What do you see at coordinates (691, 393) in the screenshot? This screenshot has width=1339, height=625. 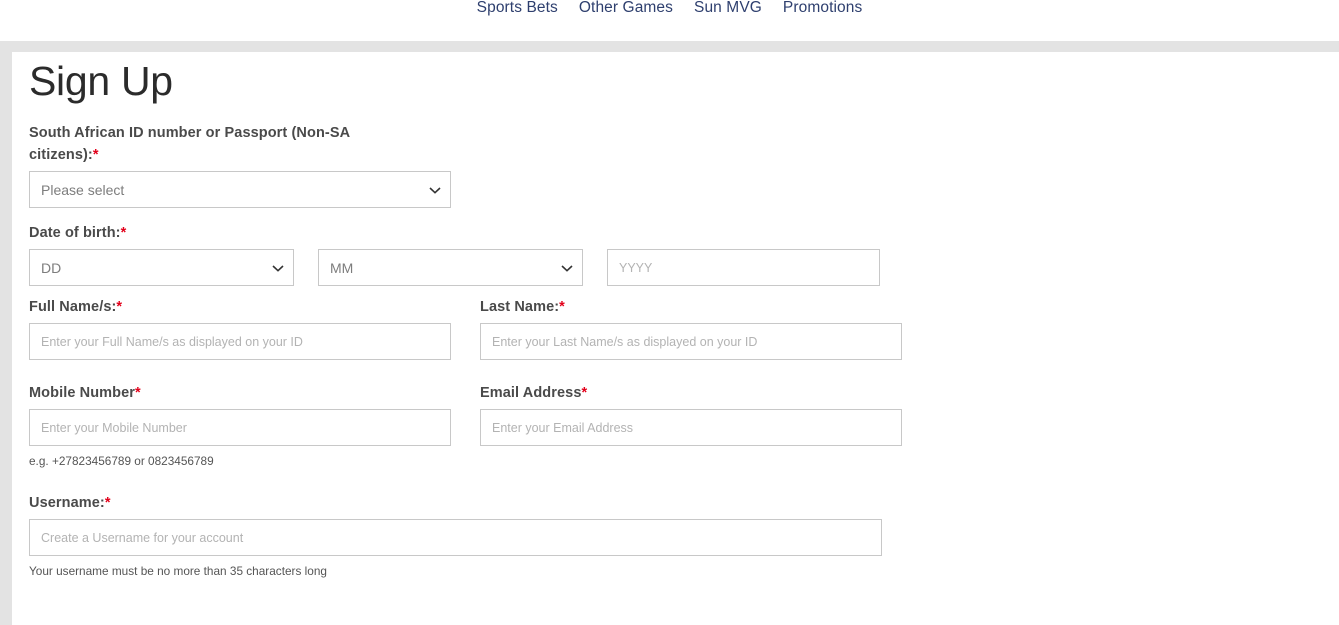 I see `email-address-label: Email Address*` at bounding box center [691, 393].